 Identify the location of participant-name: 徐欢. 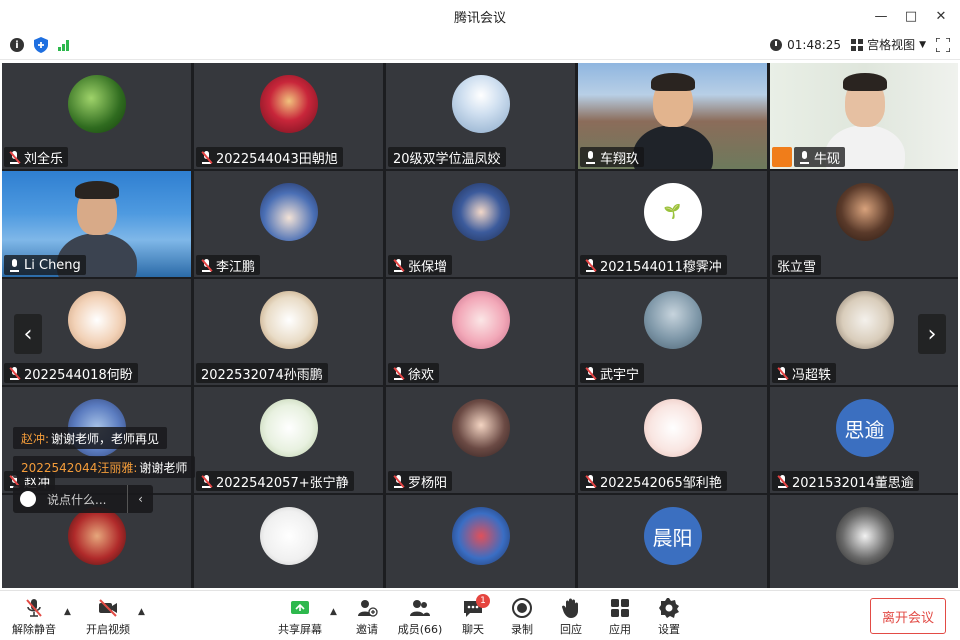
(421, 375).